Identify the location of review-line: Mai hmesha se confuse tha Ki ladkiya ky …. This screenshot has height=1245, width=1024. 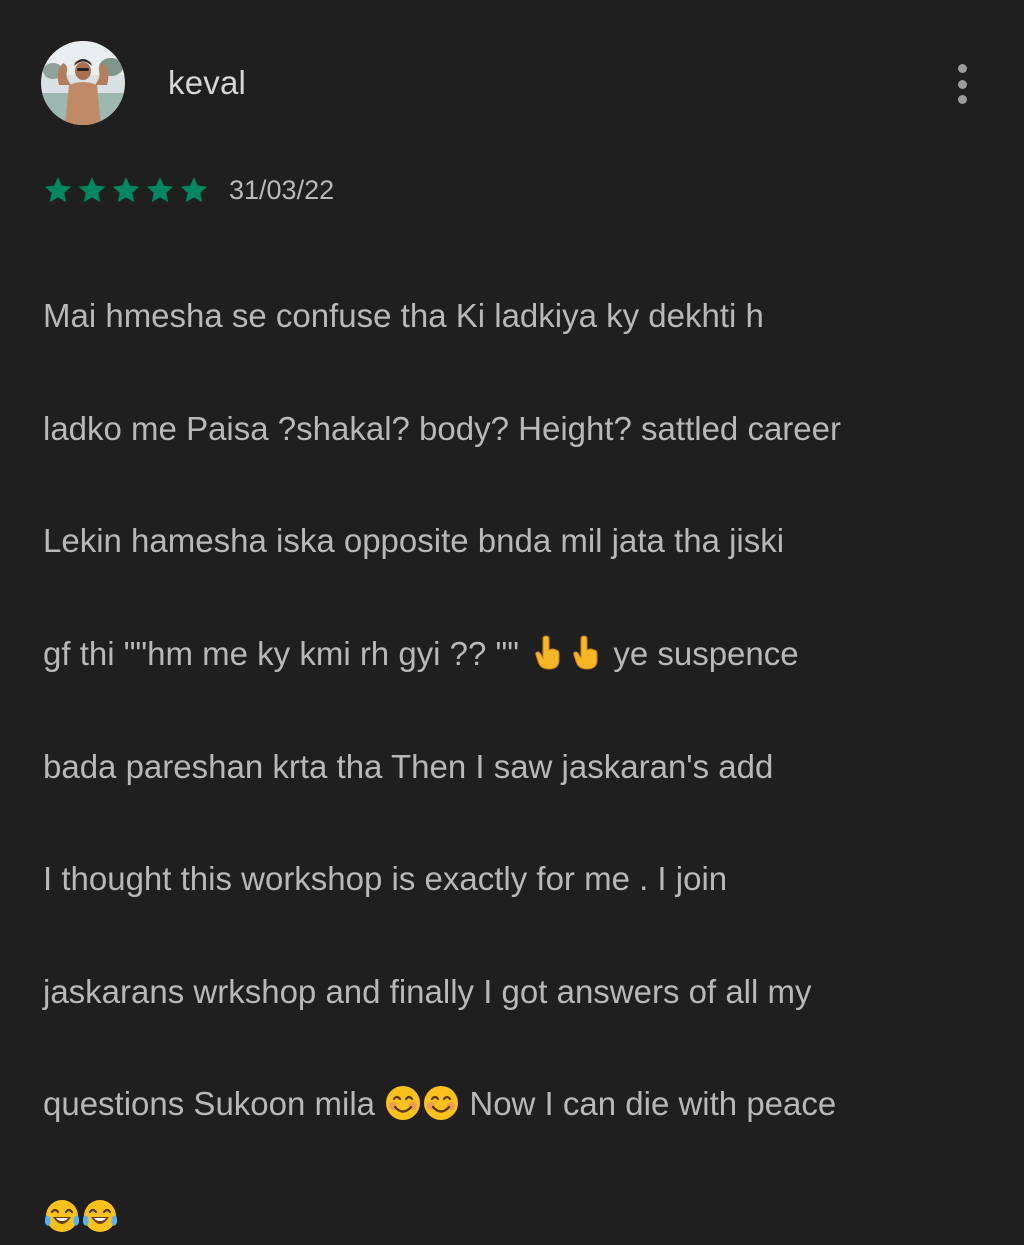
(403, 316).